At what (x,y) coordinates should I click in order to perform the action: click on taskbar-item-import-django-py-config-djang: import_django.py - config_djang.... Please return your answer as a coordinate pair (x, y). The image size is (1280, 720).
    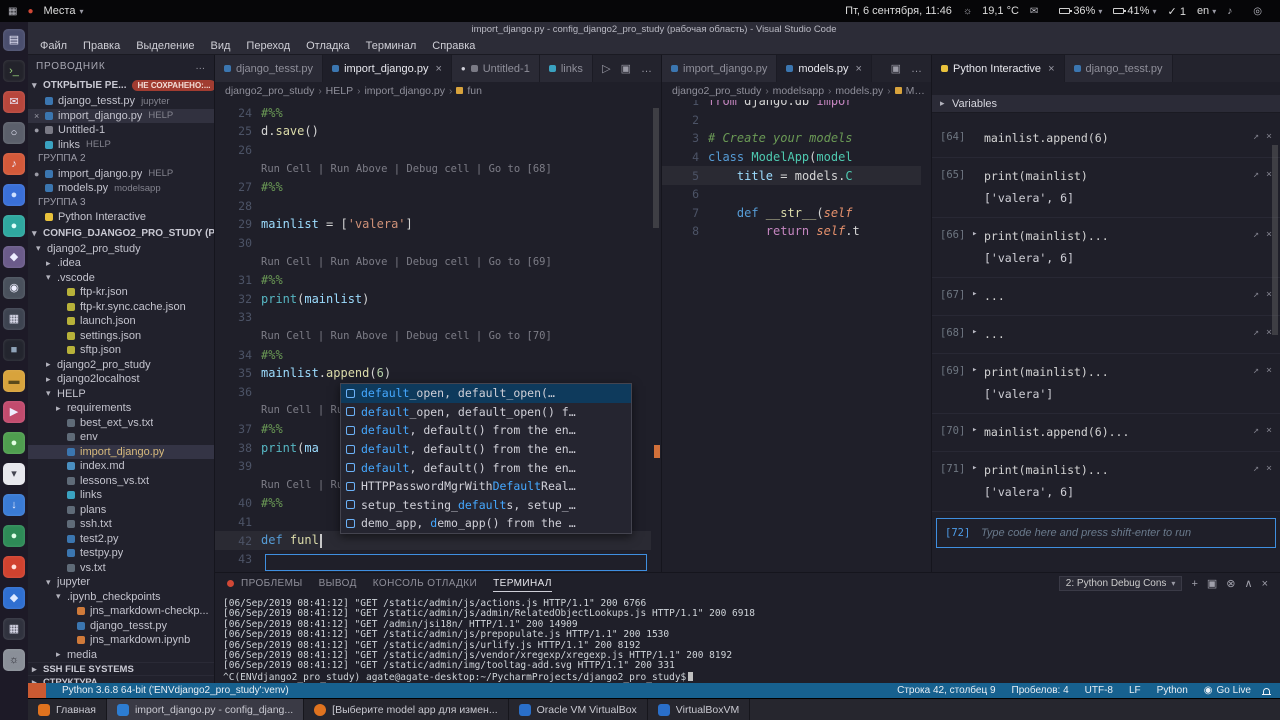
    Looking at the image, I should click on (205, 709).